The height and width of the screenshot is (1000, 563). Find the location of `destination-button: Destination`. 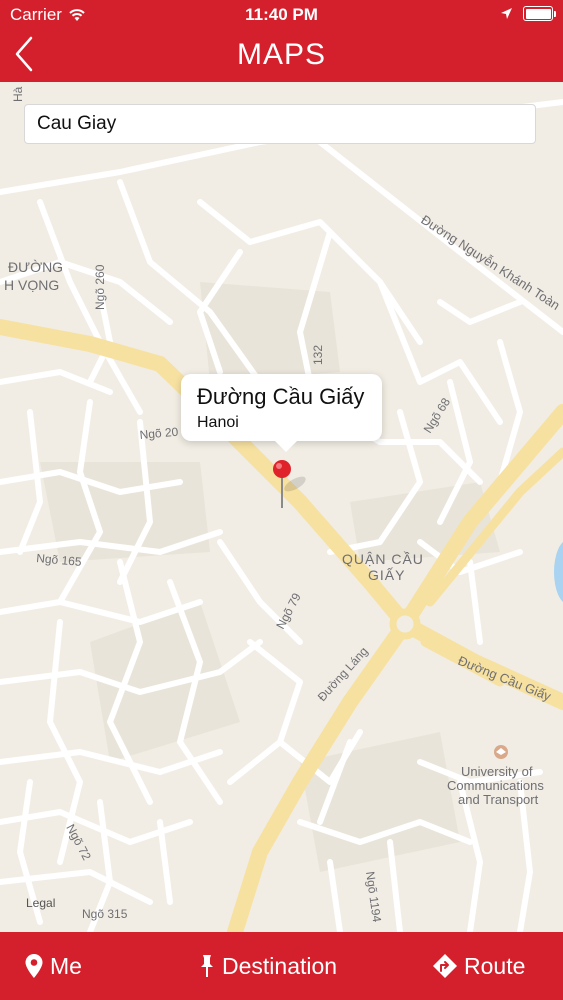

destination-button: Destination is located at coordinates (267, 966).